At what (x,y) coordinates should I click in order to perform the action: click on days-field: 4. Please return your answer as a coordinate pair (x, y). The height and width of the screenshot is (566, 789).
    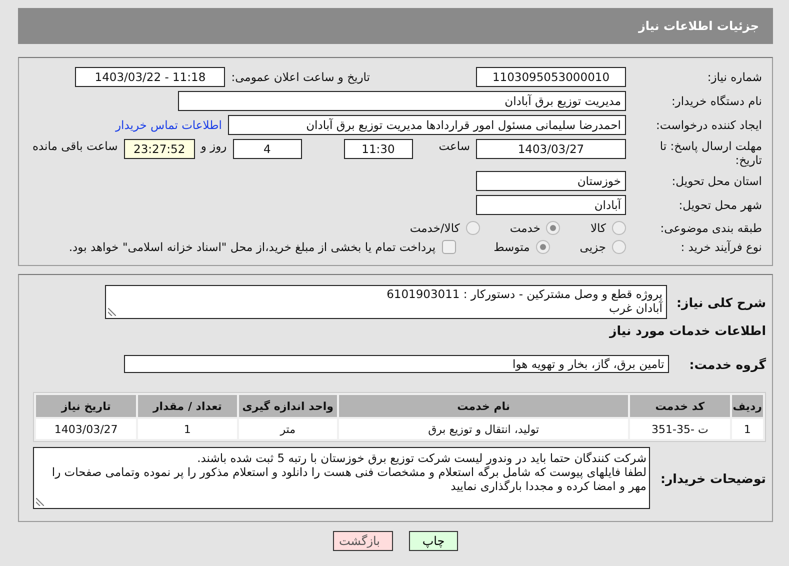
    Looking at the image, I should click on (267, 149).